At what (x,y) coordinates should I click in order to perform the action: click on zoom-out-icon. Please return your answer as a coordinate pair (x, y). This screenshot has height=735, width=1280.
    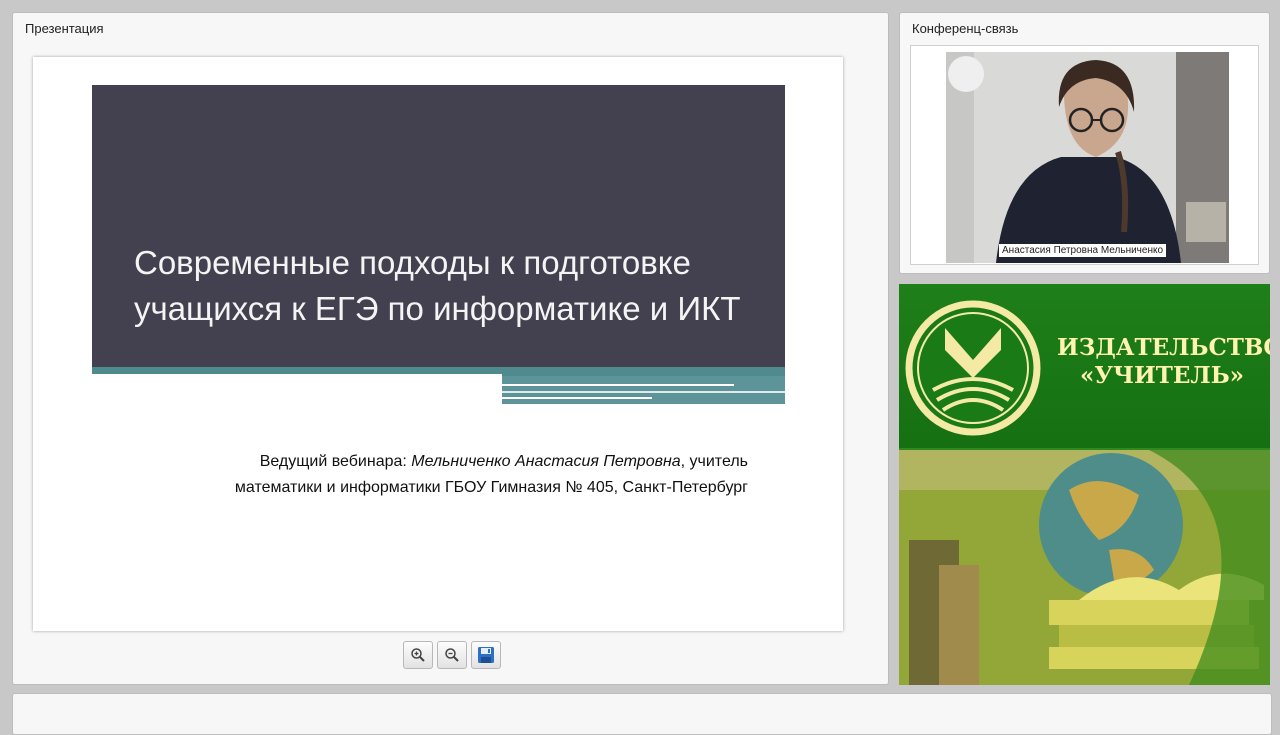
    Looking at the image, I should click on (452, 655).